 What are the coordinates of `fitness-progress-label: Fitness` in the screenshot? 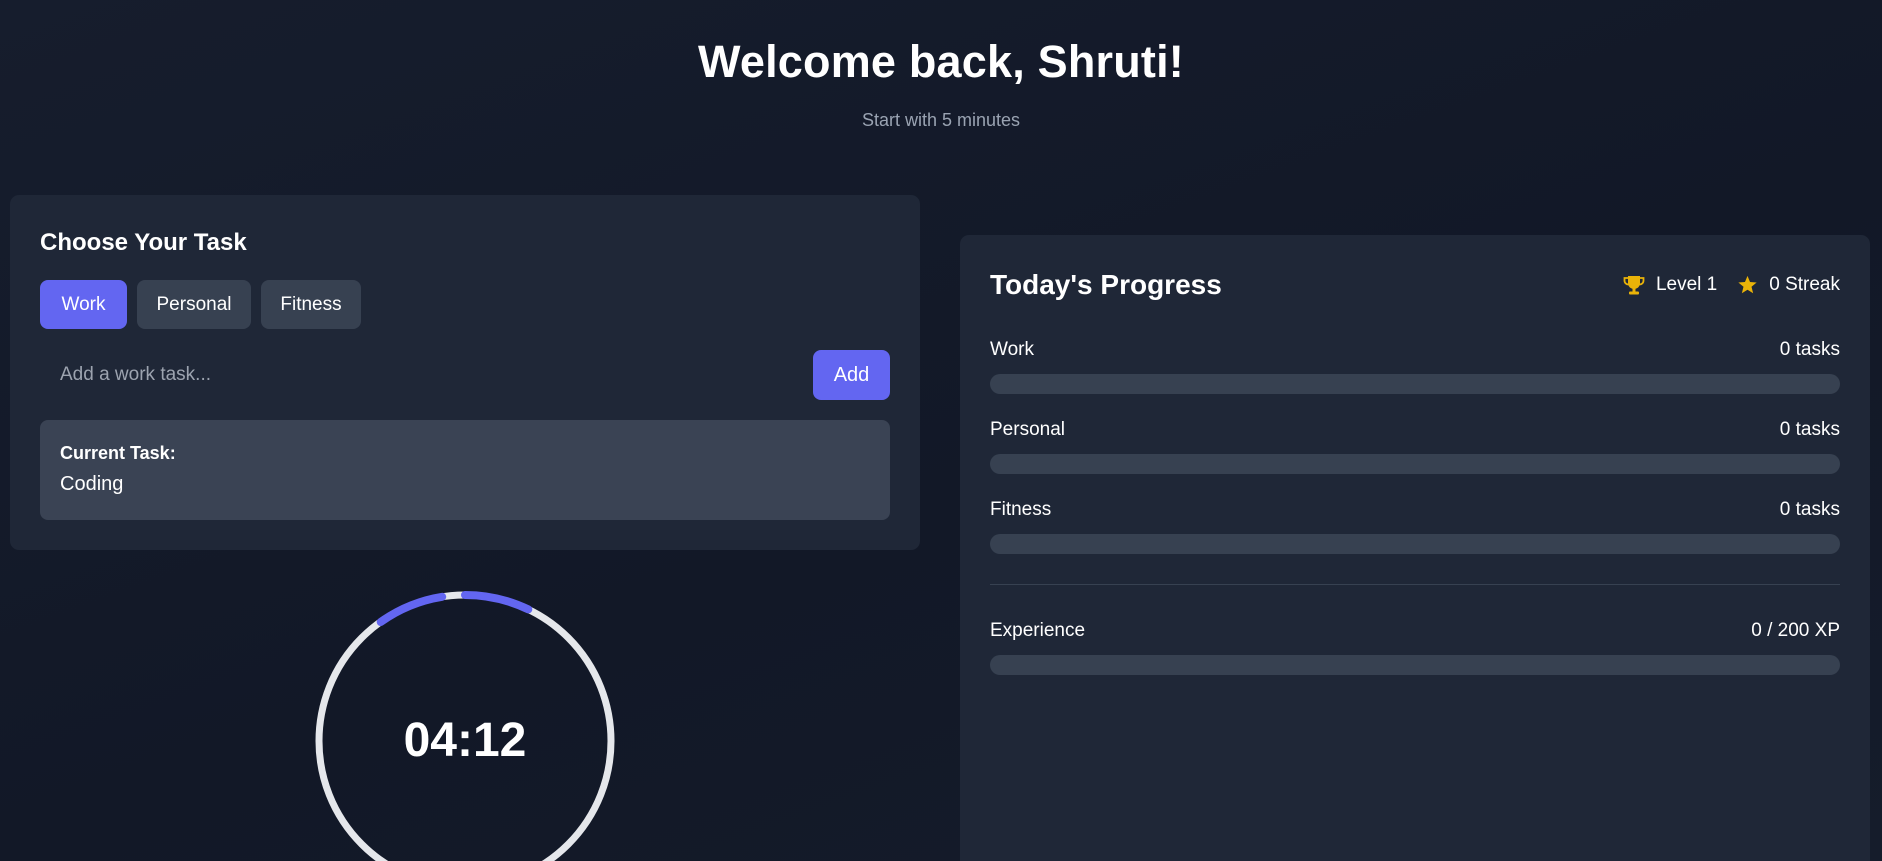 It's located at (1021, 509).